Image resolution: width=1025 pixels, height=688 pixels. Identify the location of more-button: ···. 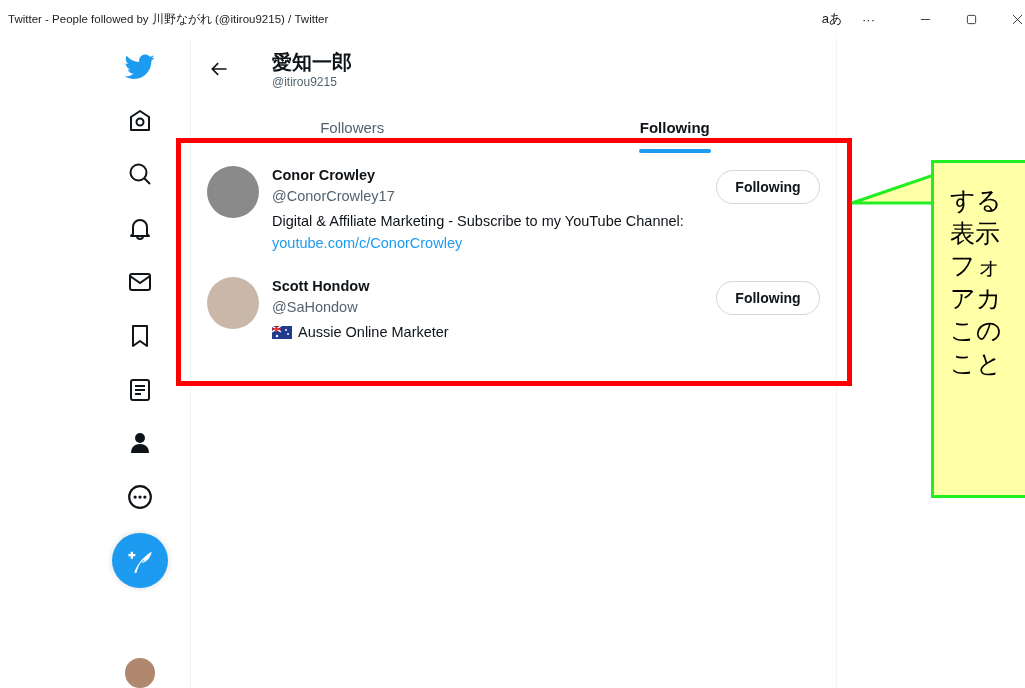
(868, 19).